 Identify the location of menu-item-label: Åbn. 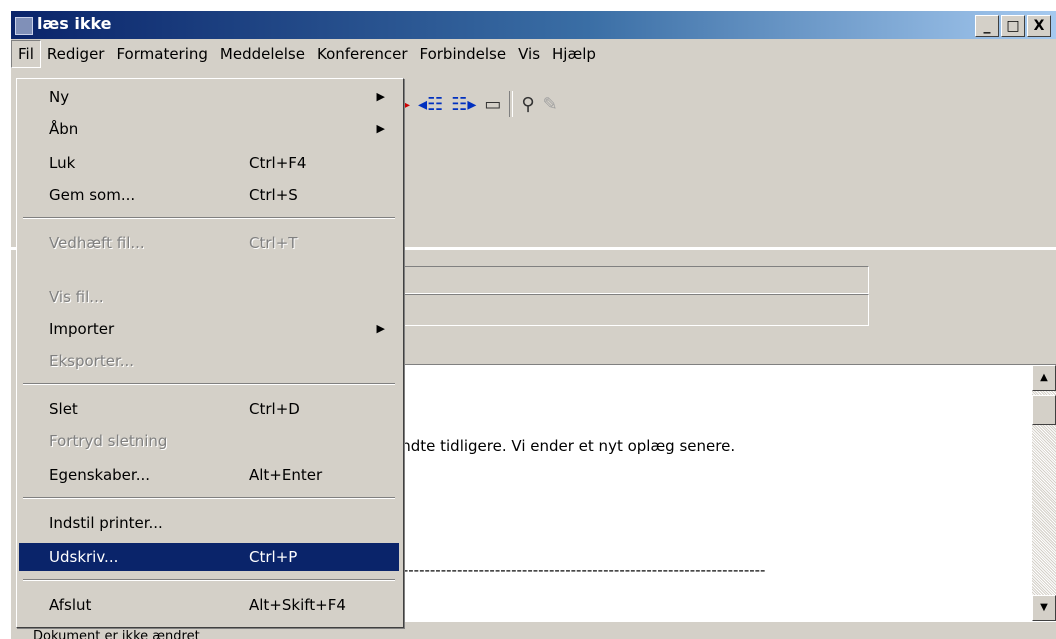
(64, 129).